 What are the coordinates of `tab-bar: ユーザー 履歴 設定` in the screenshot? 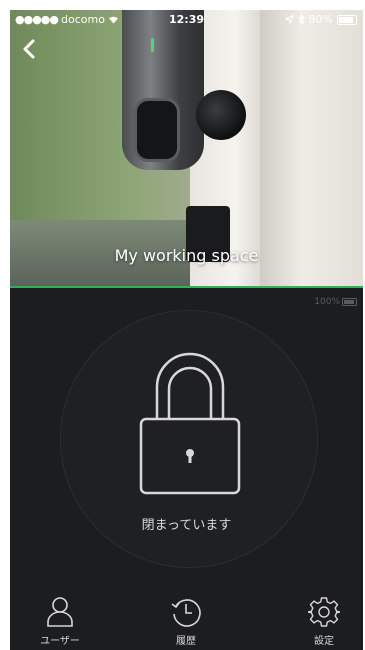 It's located at (186, 619).